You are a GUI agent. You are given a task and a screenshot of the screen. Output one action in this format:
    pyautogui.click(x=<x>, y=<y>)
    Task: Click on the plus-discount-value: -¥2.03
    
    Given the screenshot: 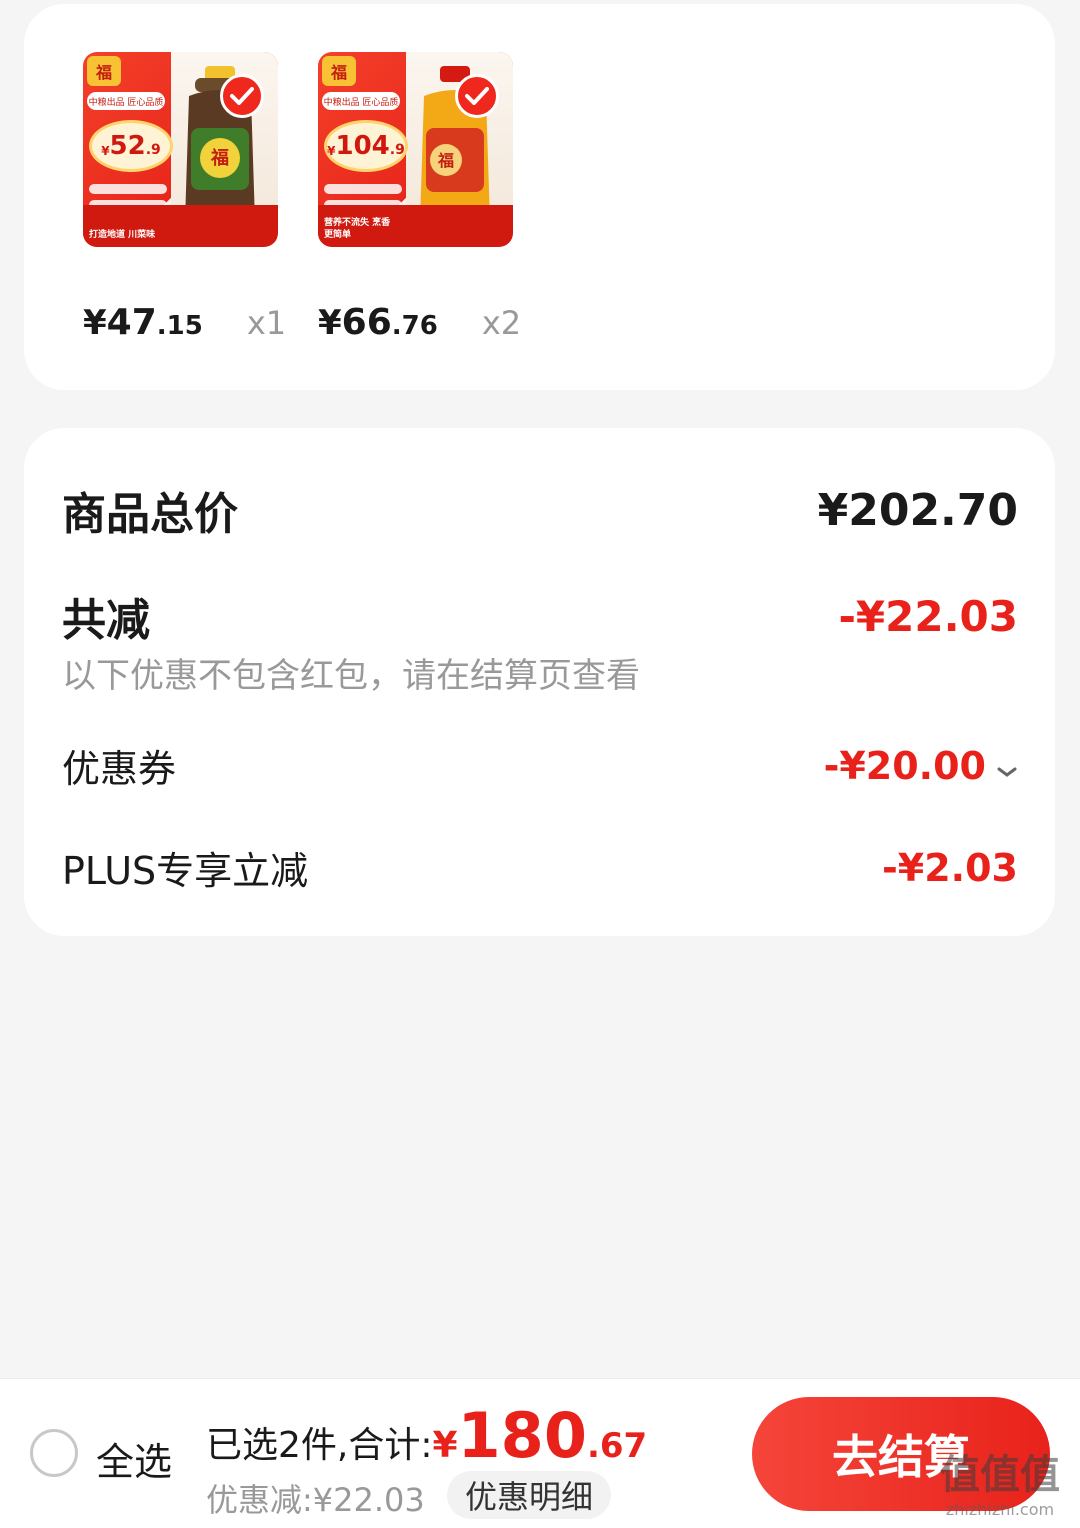 What is the action you would take?
    pyautogui.click(x=950, y=867)
    